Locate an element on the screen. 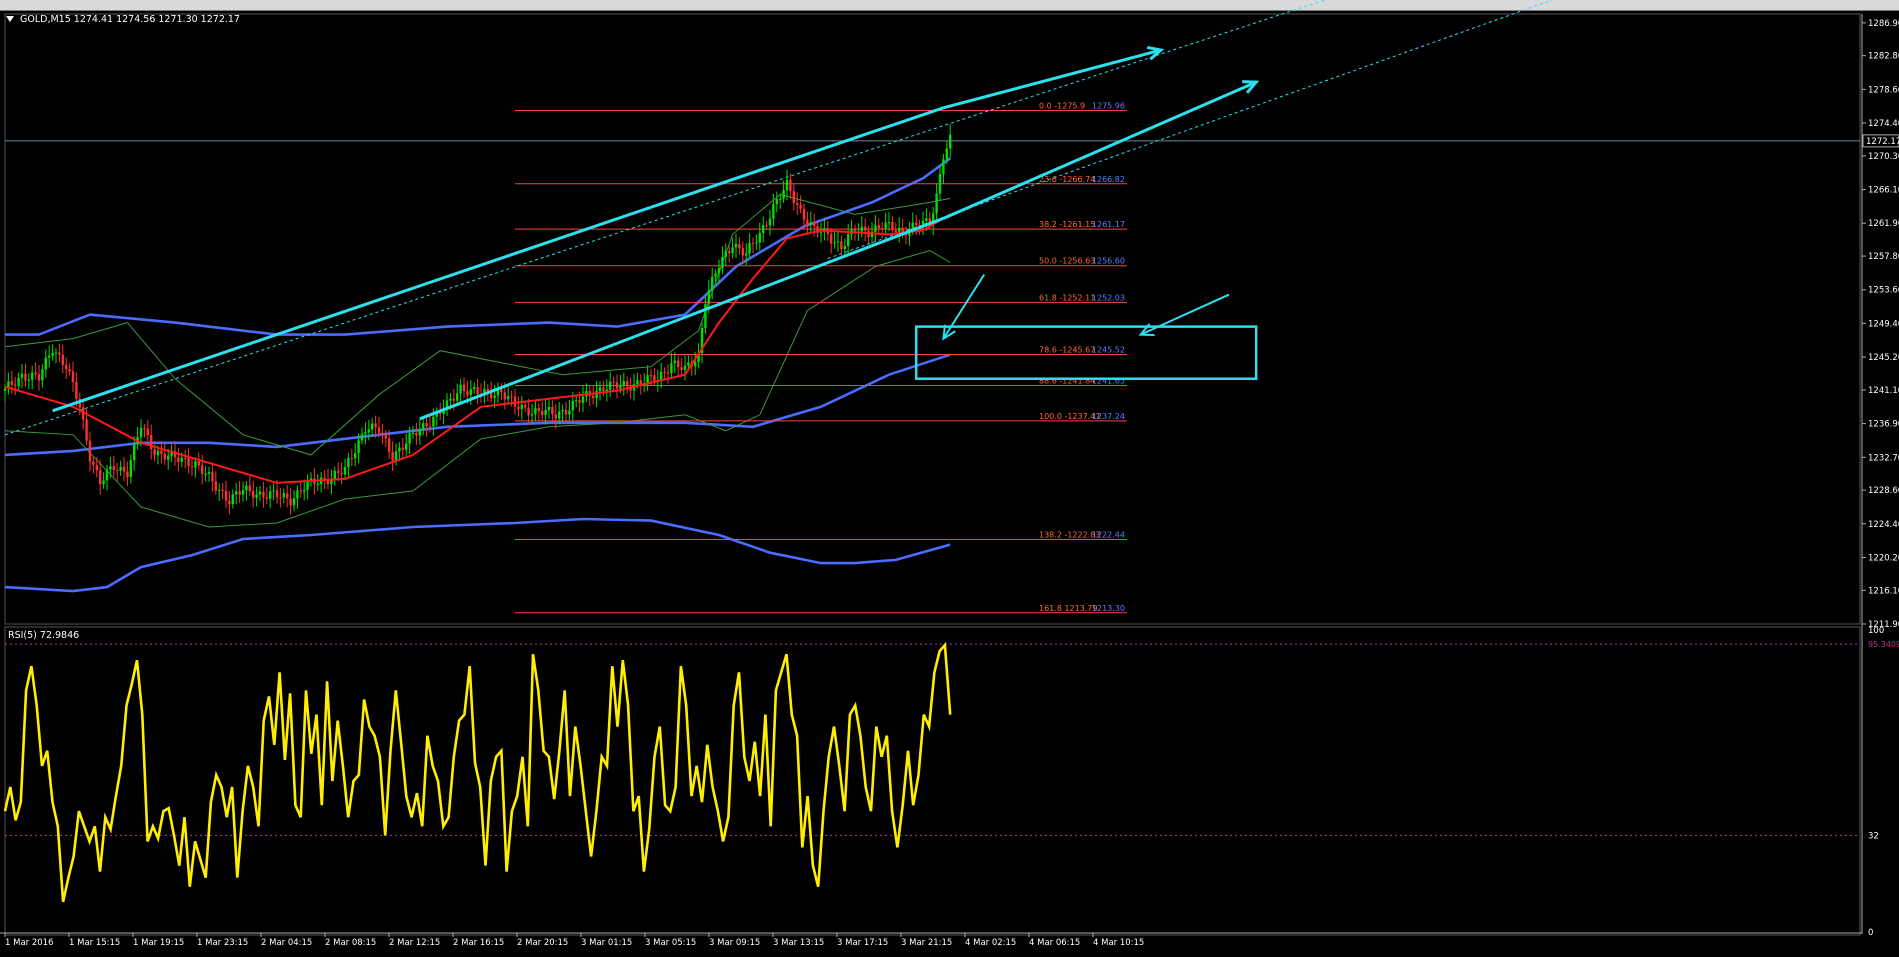  time-tick-label: 4 Mar 06:15 is located at coordinates (1054, 943).